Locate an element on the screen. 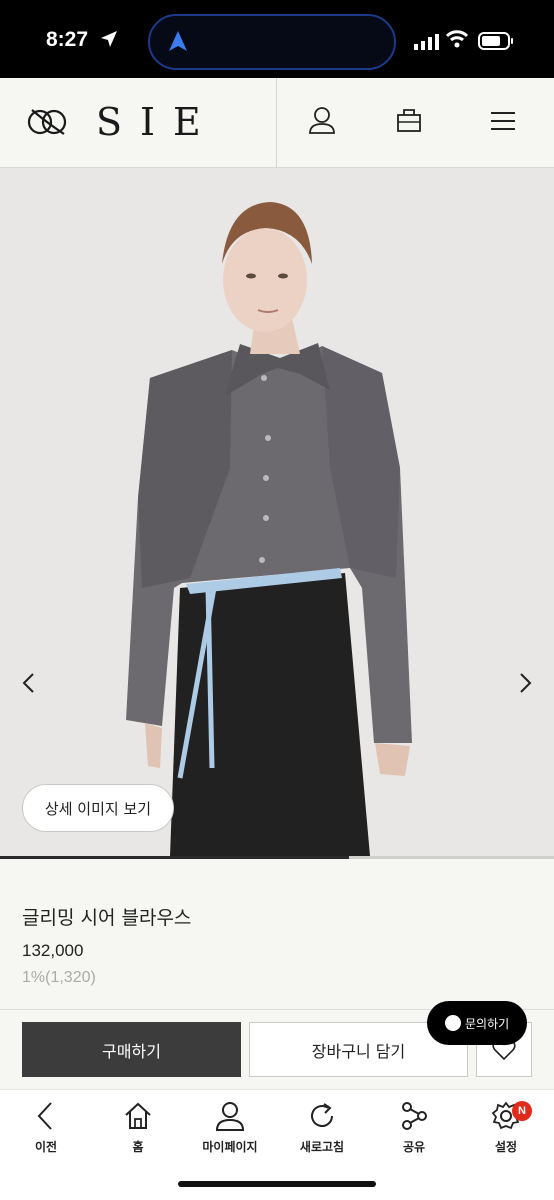 This screenshot has height=1200, width=554. product-title: 글리밍 시어 블라우스 is located at coordinates (107, 918).